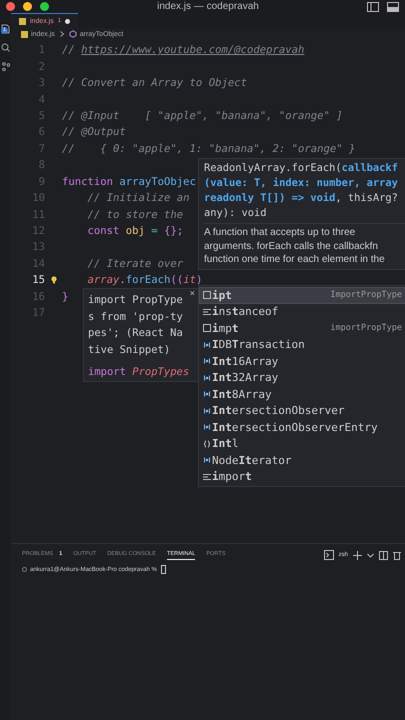 This screenshot has width=405, height=720. What do you see at coordinates (397, 555) in the screenshot?
I see `trash-icon` at bounding box center [397, 555].